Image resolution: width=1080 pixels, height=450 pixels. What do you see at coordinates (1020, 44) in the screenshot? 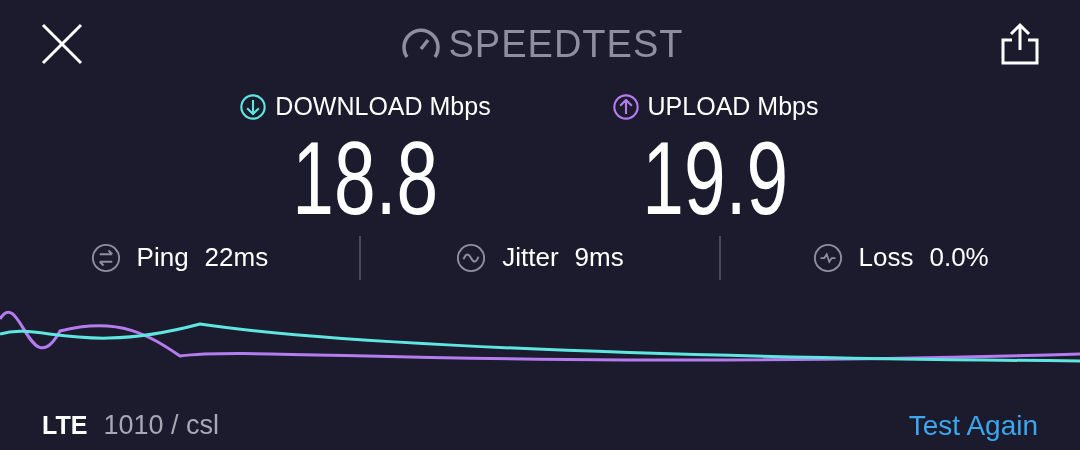
I see `share-icon` at bounding box center [1020, 44].